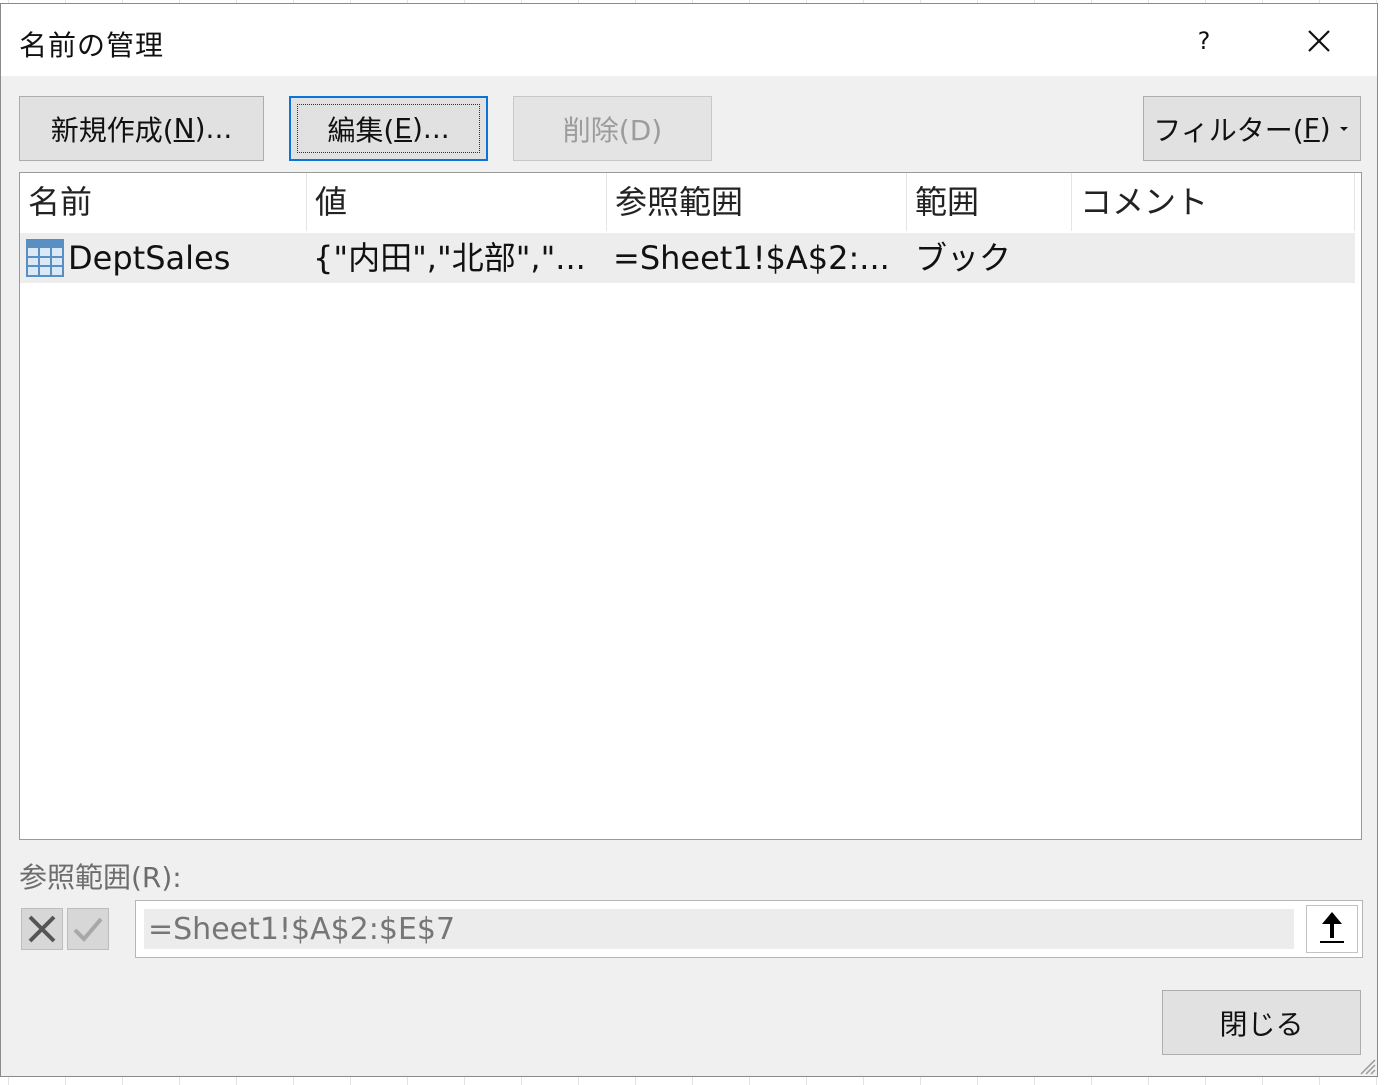  I want to click on table-icon, so click(45, 258).